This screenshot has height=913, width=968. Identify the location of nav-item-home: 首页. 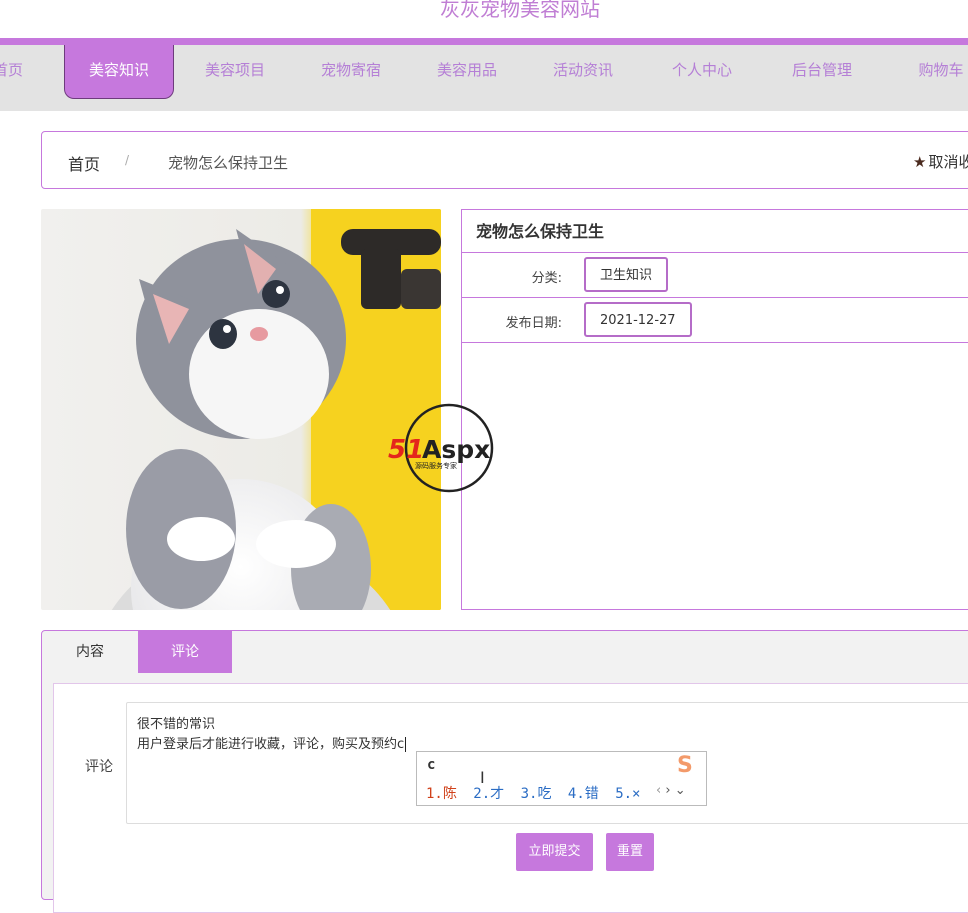
(14, 72).